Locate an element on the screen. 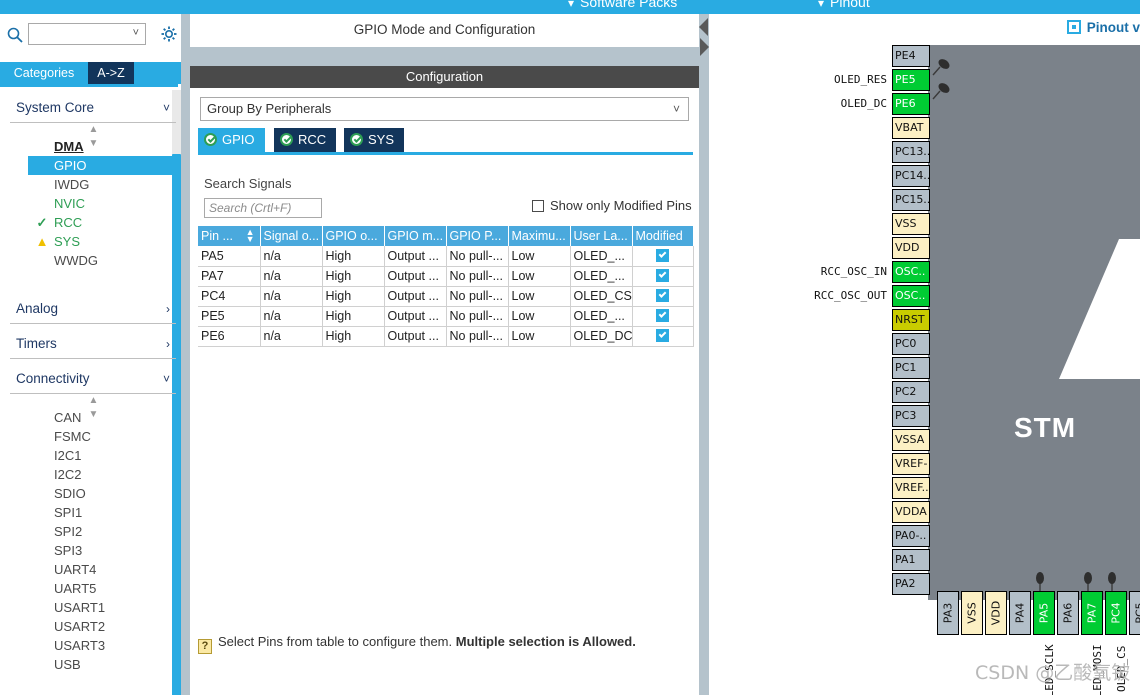  sidebar-group-header-connectivity: Connectivity ˅ is located at coordinates (93, 381).